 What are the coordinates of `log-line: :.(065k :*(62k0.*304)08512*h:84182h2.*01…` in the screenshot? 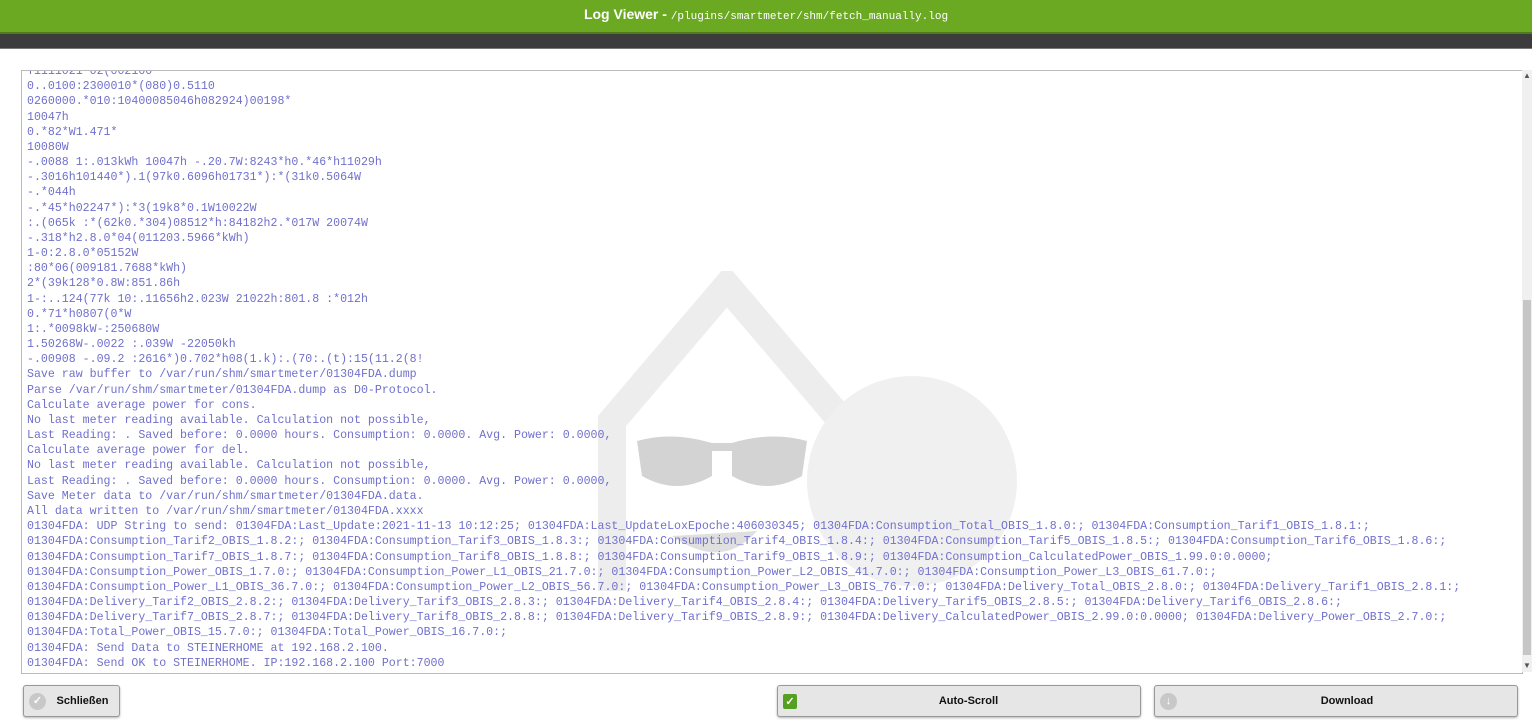 It's located at (197, 223).